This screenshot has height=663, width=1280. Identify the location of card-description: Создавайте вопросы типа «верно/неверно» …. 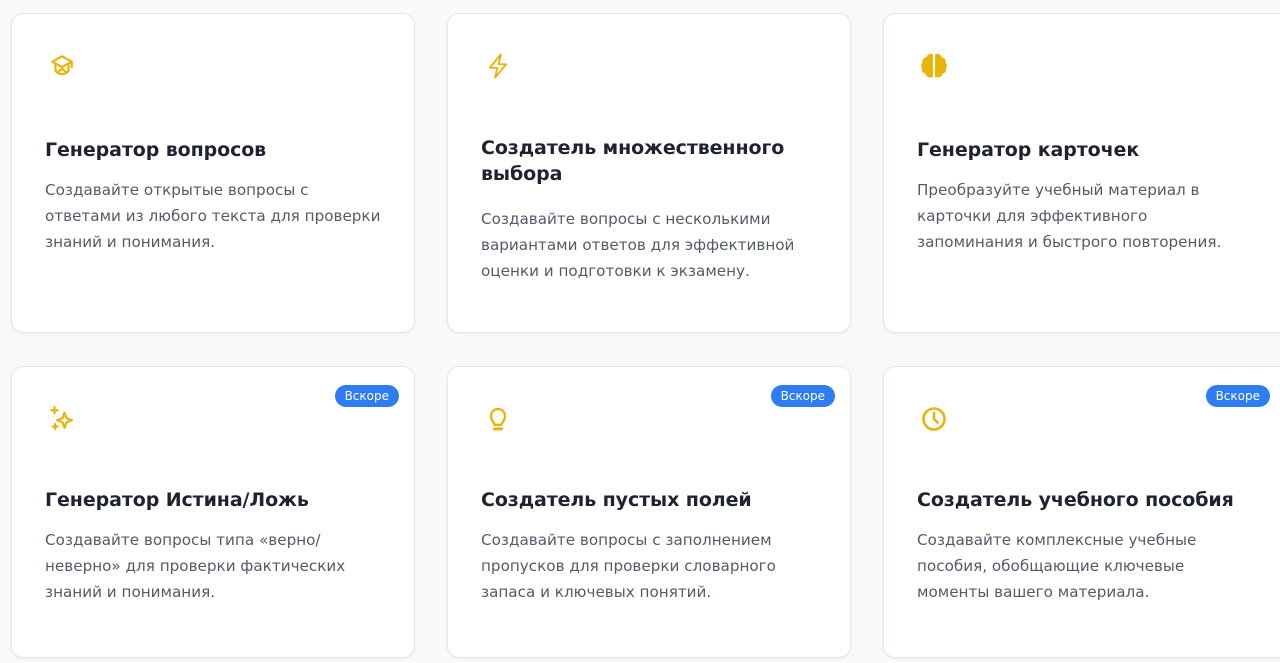
(195, 566).